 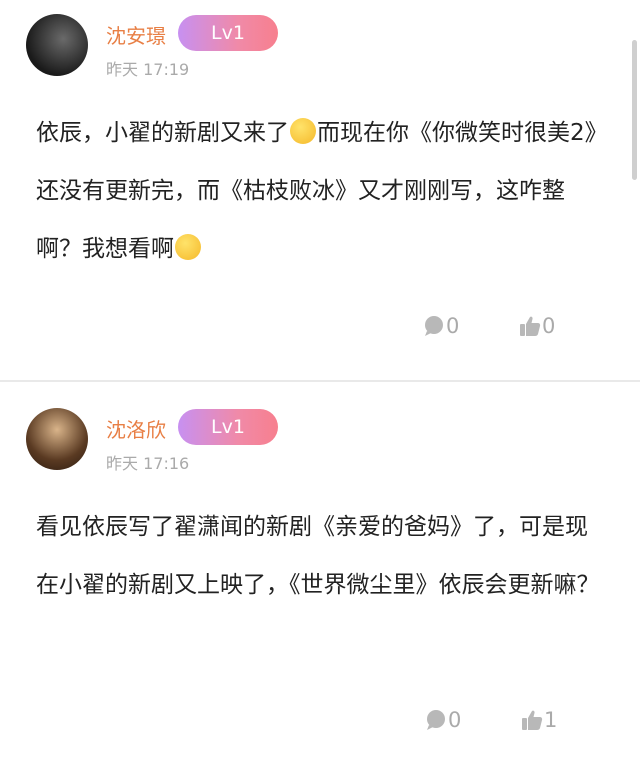 What do you see at coordinates (551, 720) in the screenshot?
I see `like-count: 1` at bounding box center [551, 720].